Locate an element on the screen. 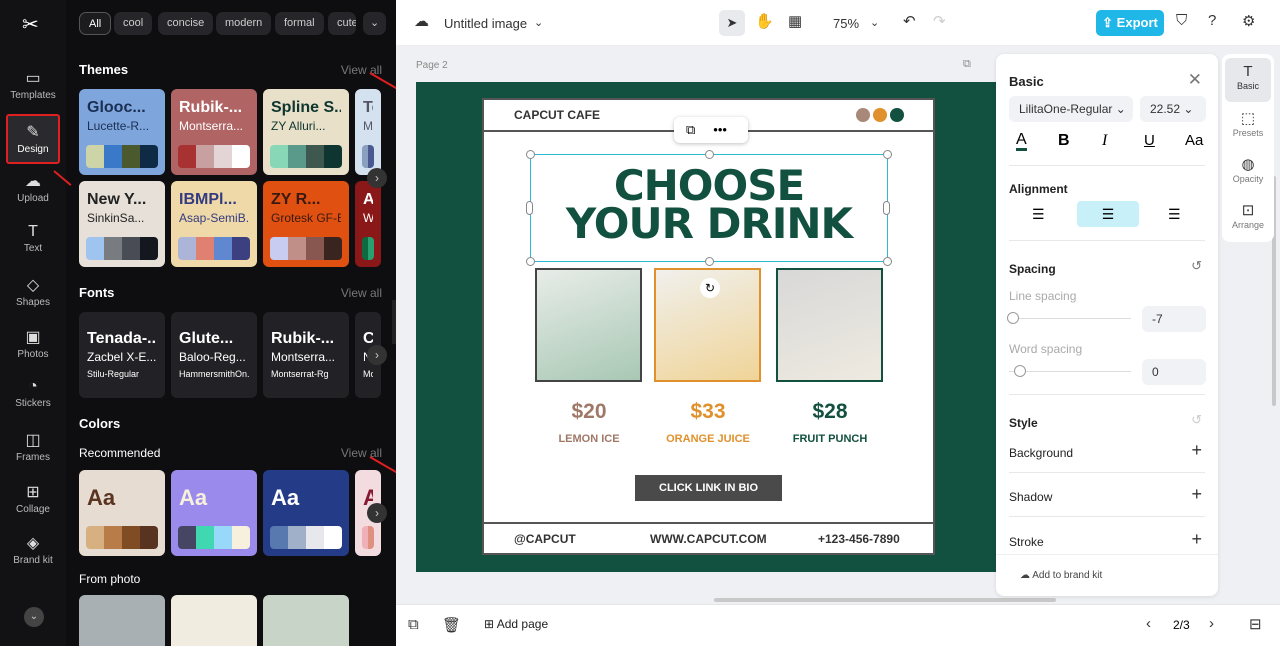  layers-icon: ⊟ is located at coordinates (1255, 624).